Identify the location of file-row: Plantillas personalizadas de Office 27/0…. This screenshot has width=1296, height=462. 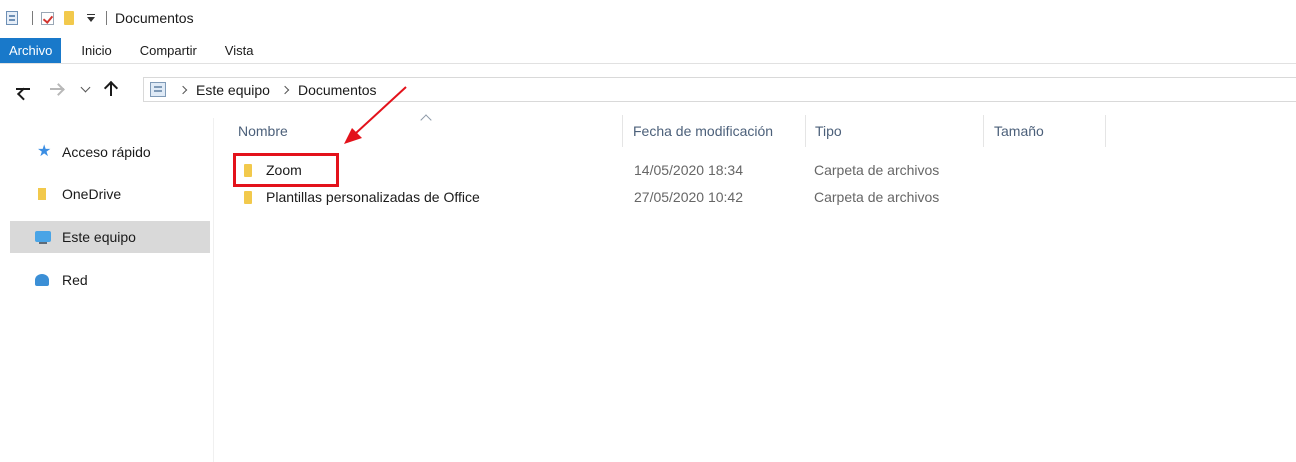
(766, 198).